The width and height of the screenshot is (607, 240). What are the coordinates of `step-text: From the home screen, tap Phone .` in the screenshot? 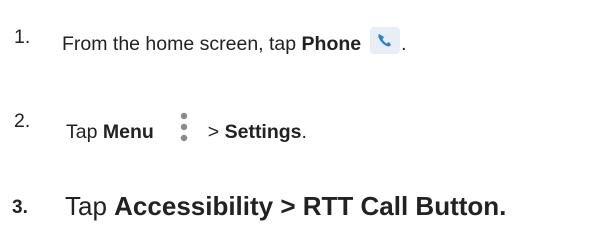 It's located at (234, 41).